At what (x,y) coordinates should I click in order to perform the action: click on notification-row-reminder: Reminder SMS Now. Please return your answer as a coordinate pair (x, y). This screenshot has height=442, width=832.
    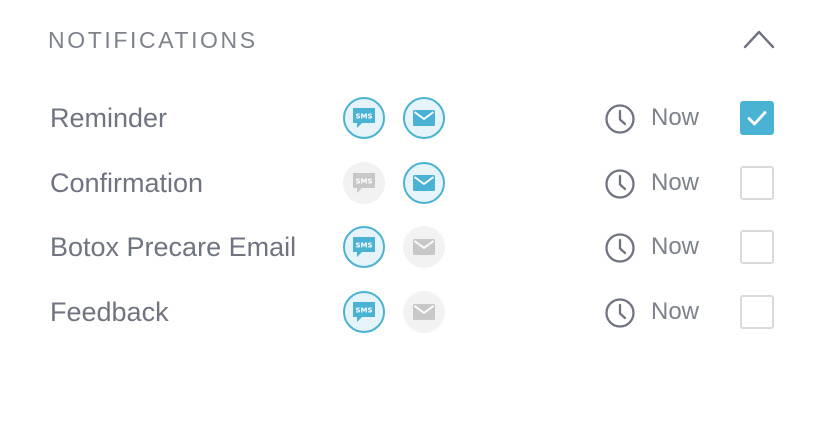
    Looking at the image, I should click on (416, 118).